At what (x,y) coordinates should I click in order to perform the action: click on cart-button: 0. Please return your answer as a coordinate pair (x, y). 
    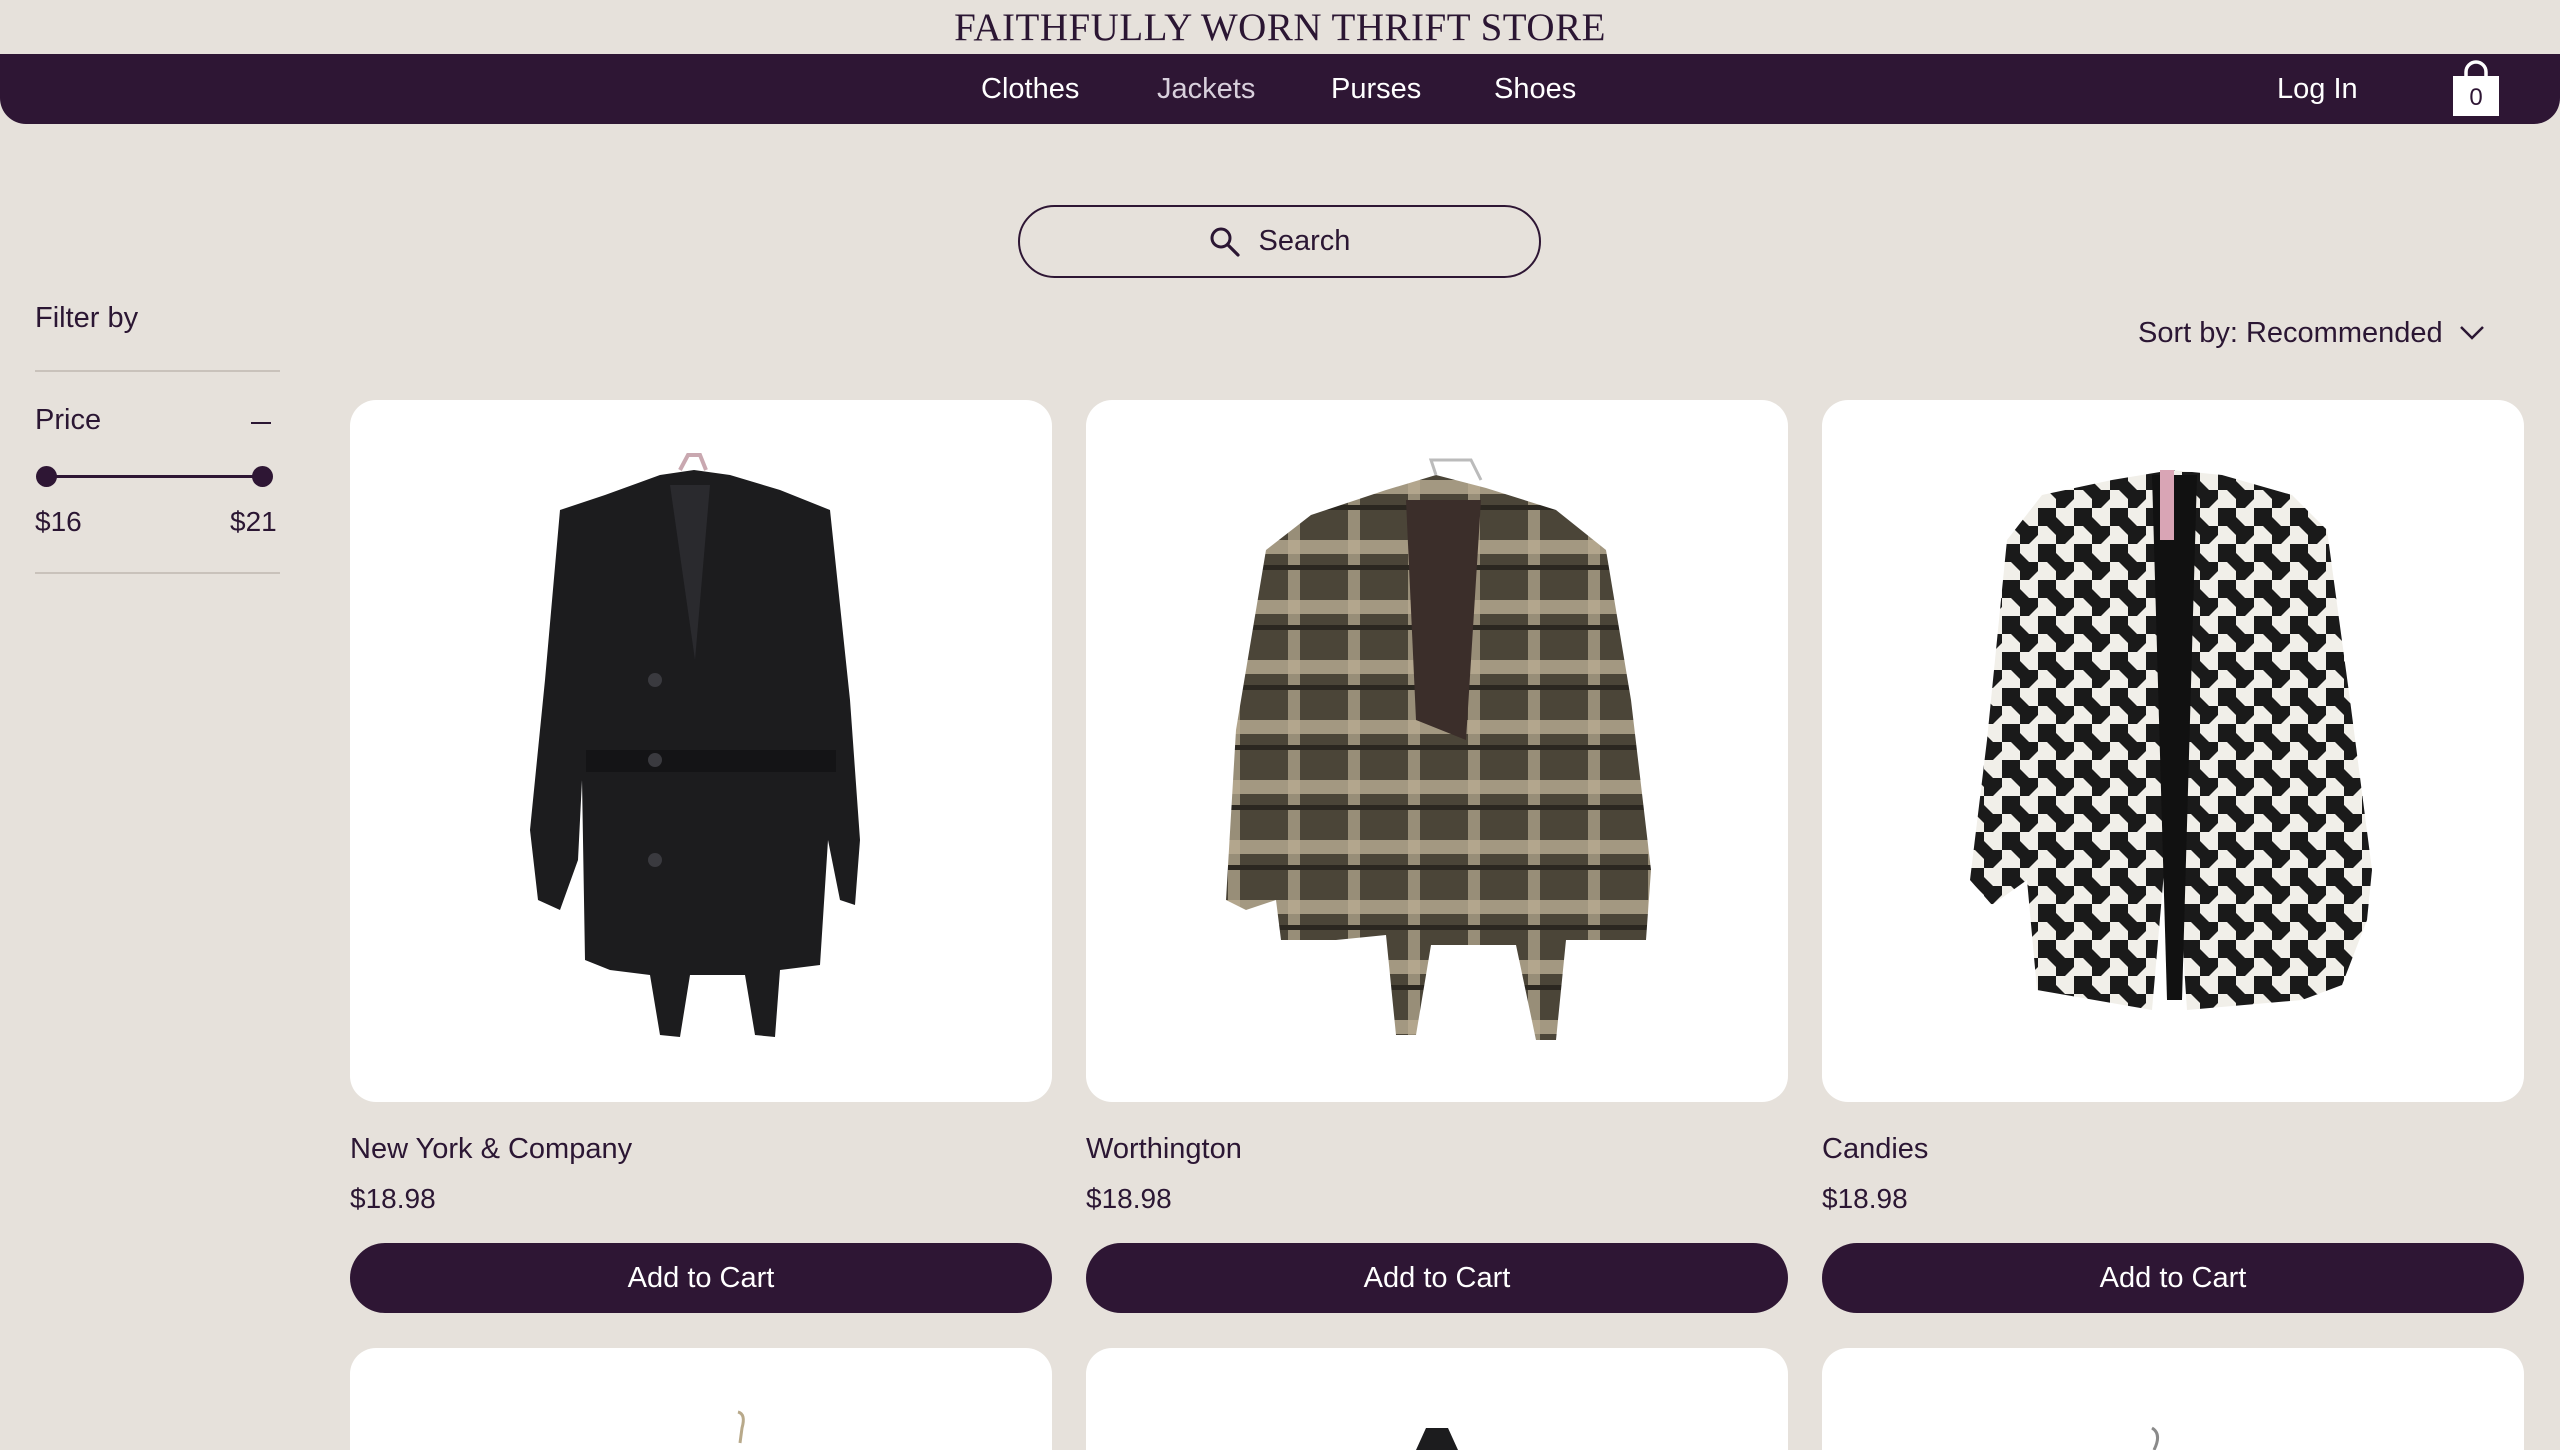
    Looking at the image, I should click on (2476, 89).